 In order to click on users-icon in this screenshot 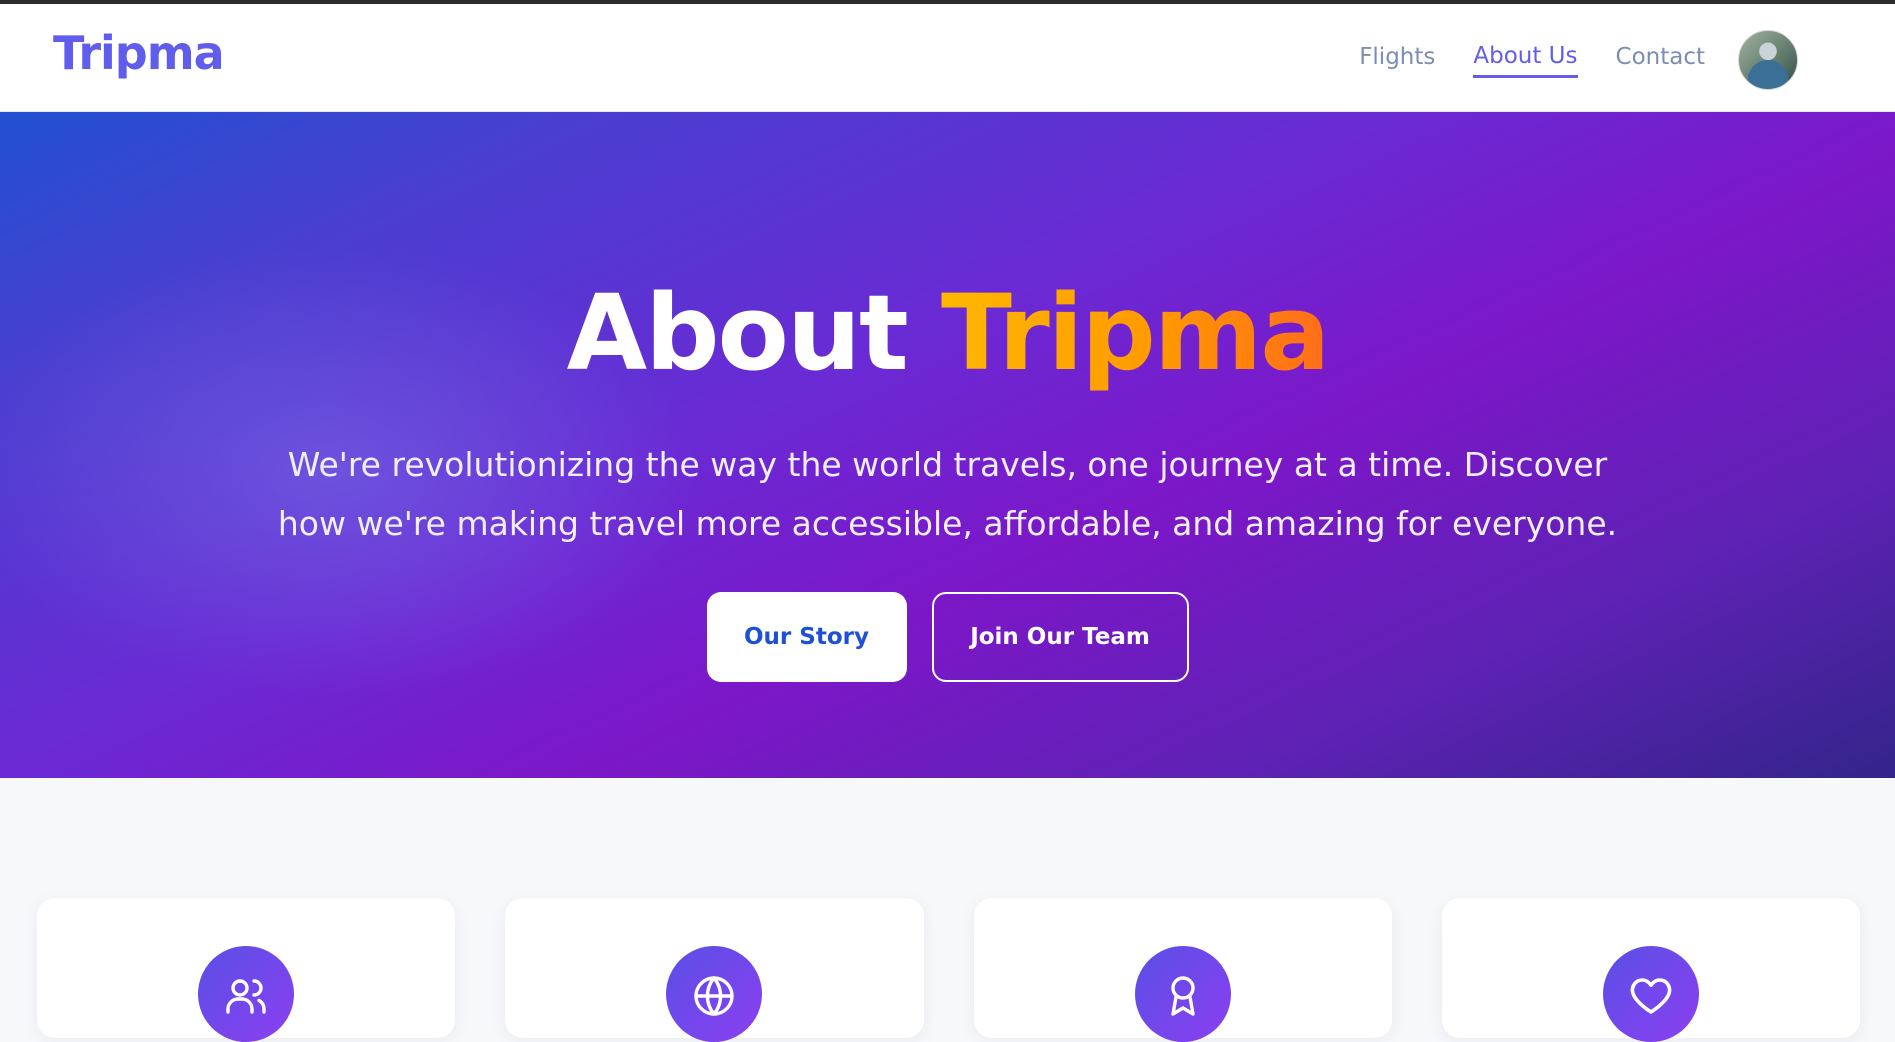, I will do `click(246, 994)`.